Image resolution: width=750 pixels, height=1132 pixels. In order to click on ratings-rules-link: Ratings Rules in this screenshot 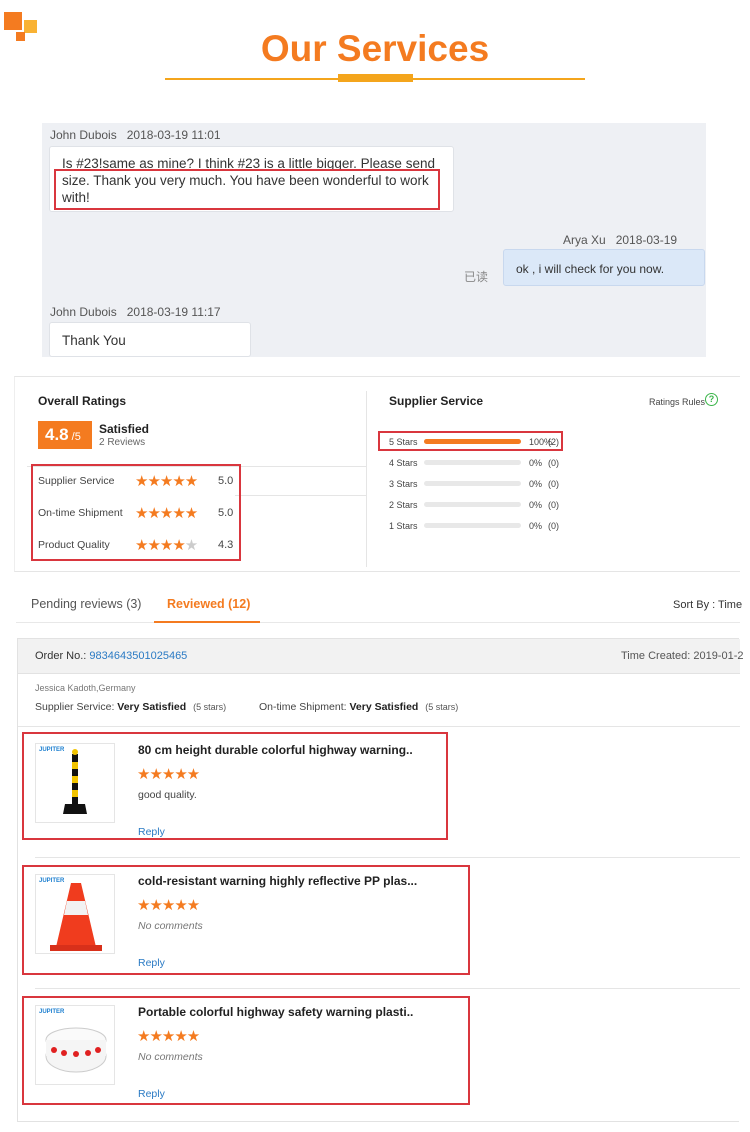, I will do `click(677, 402)`.